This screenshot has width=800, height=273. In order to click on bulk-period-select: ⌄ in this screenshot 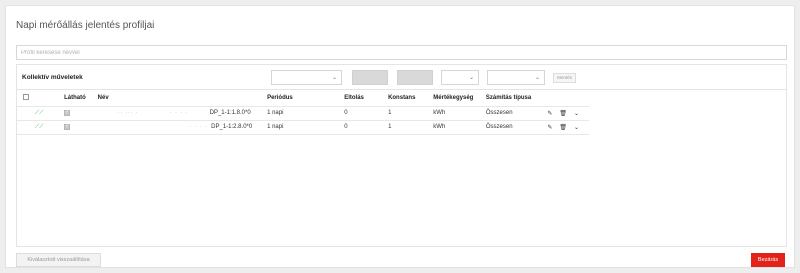, I will do `click(306, 77)`.